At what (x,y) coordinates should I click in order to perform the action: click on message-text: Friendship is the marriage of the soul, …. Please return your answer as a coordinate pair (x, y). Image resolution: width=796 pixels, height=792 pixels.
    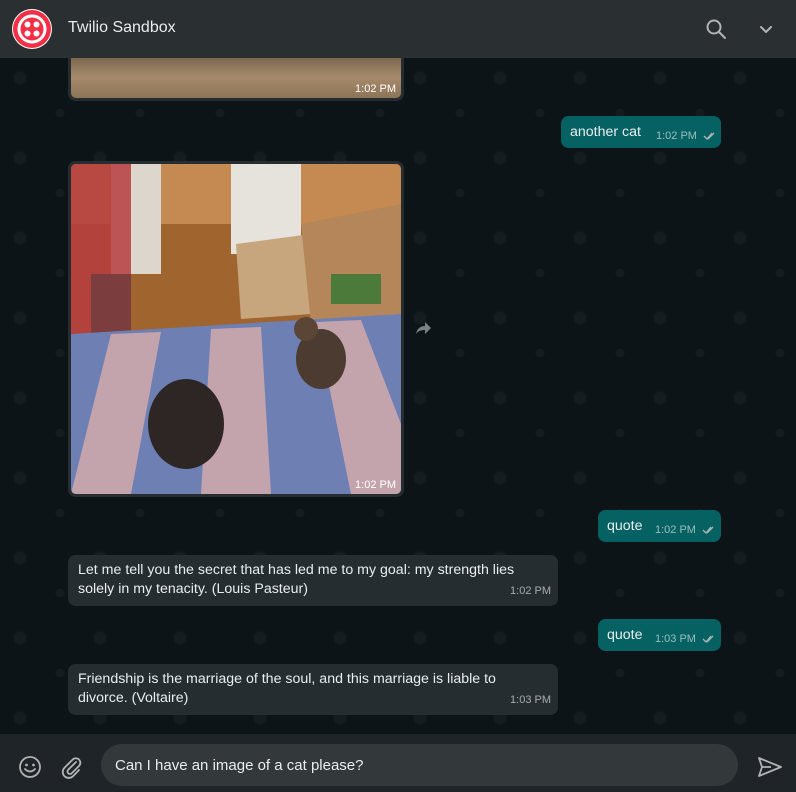
    Looking at the image, I should click on (287, 688).